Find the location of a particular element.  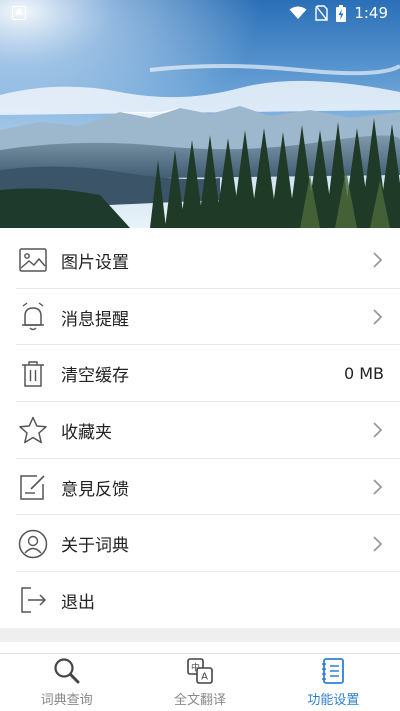

tab-dictionary-search: 词典查询 is located at coordinates (66, 682).